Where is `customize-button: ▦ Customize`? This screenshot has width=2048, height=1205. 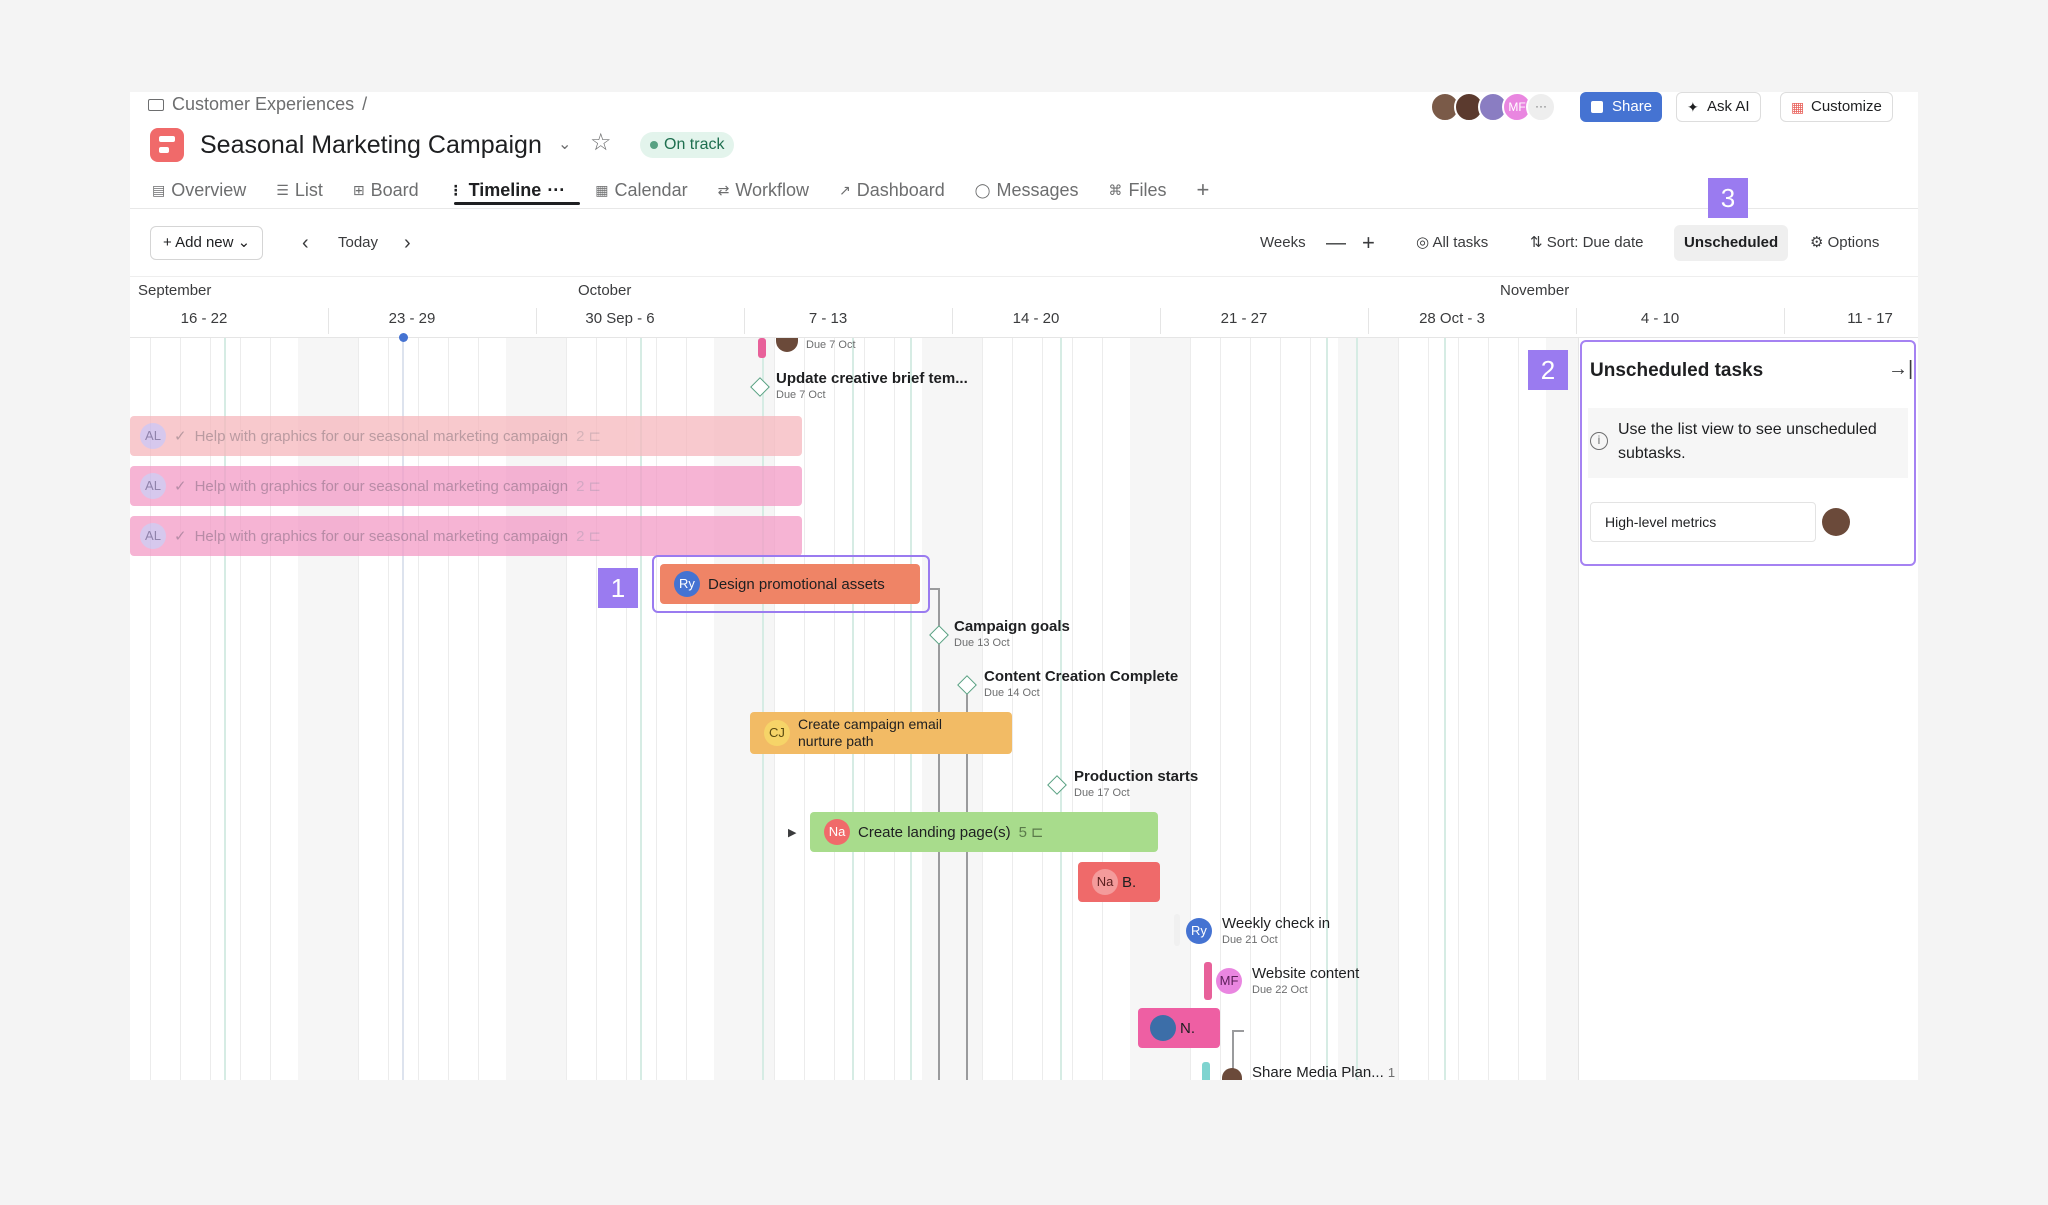 customize-button: ▦ Customize is located at coordinates (1836, 107).